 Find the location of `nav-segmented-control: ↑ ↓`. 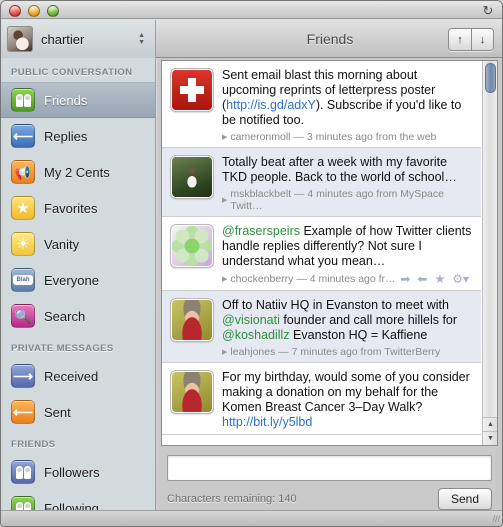

nav-segmented-control: ↑ ↓ is located at coordinates (471, 39).